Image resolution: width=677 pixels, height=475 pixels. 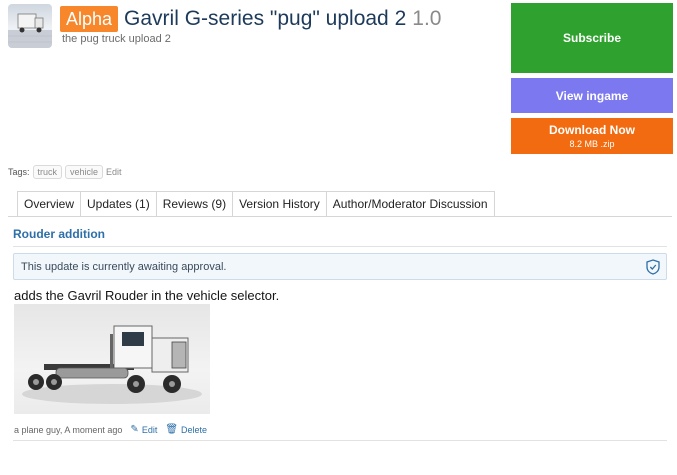 What do you see at coordinates (653, 267) in the screenshot?
I see `shield-check-icon` at bounding box center [653, 267].